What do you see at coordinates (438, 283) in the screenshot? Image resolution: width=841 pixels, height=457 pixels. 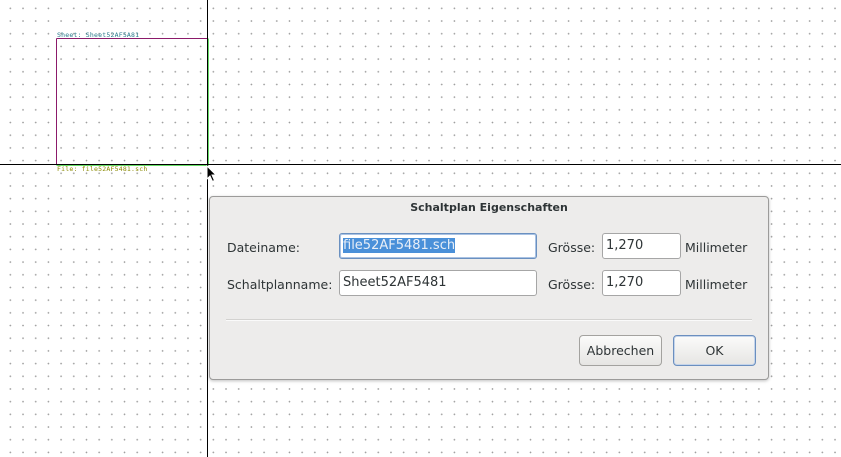 I see `sheetname-input: Sheet52AF5481` at bounding box center [438, 283].